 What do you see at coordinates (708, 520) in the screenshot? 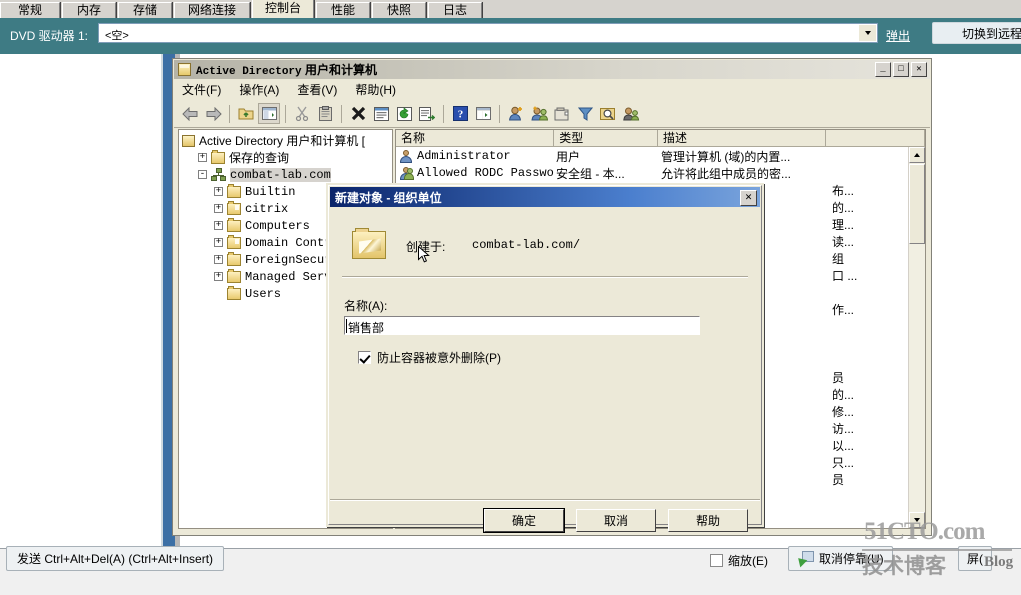
I see `dialog-button-help: 帮助` at bounding box center [708, 520].